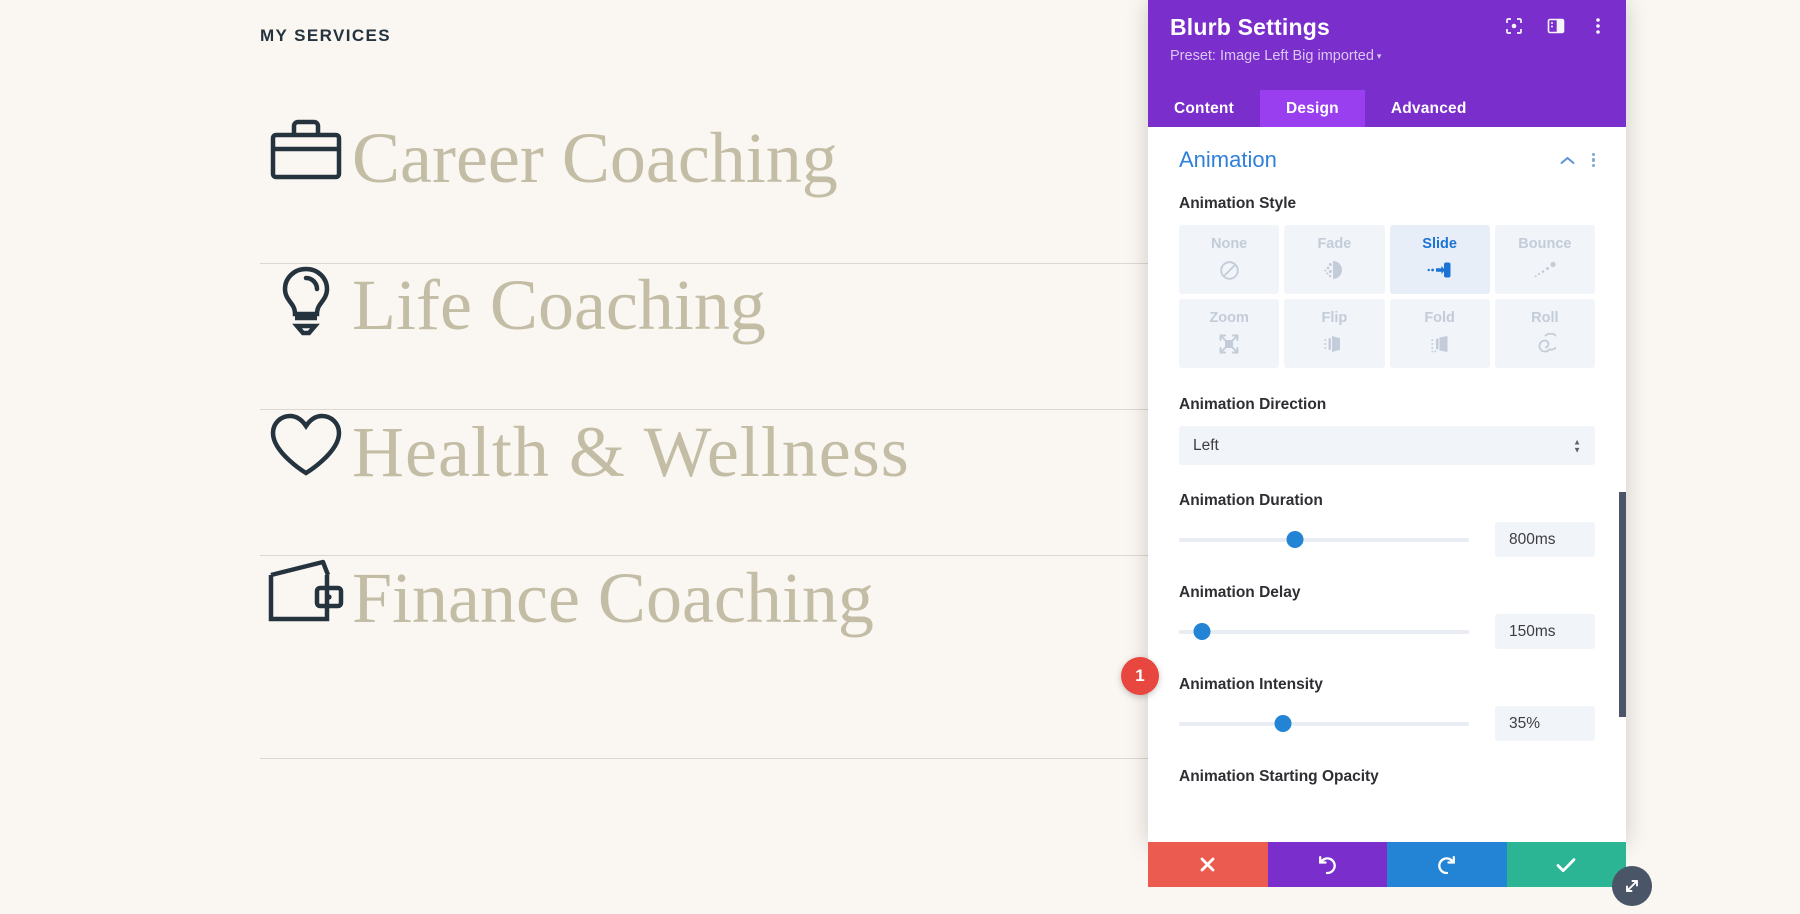 Image resolution: width=1800 pixels, height=914 pixels. Describe the element at coordinates (595, 158) in the screenshot. I see `service-title: Career Coaching` at that location.